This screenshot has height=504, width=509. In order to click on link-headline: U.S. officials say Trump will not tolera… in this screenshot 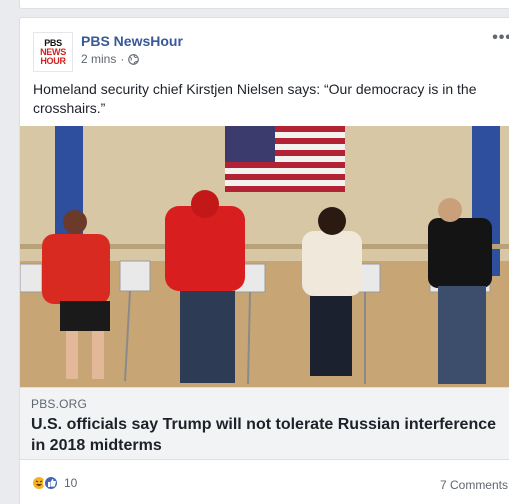, I will do `click(270, 435)`.